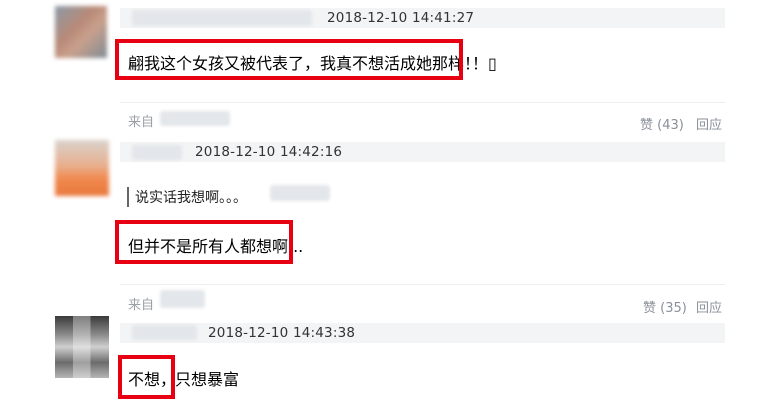 The width and height of the screenshot is (780, 402). Describe the element at coordinates (269, 152) in the screenshot. I see `comment-timestamp: 2018-12-10 14:42:16` at that location.